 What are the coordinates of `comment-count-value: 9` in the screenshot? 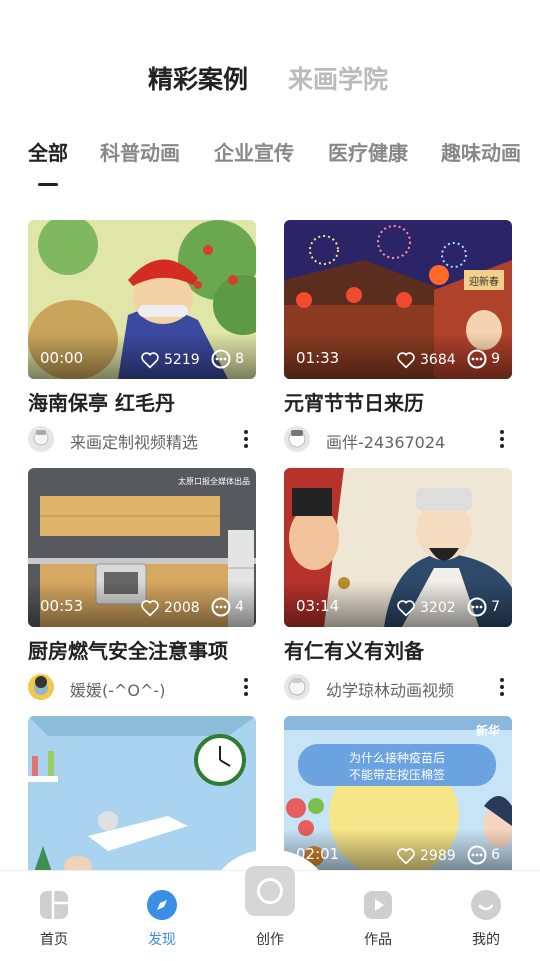 It's located at (495, 359).